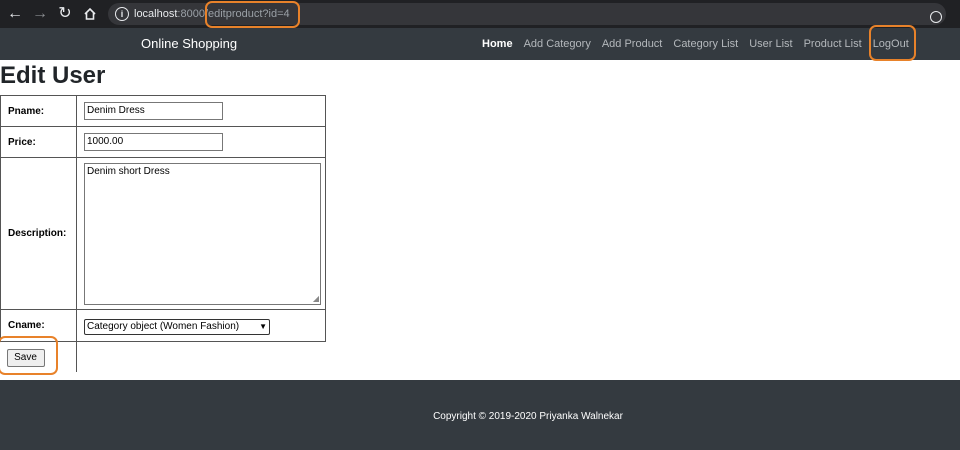 This screenshot has width=960, height=450. Describe the element at coordinates (497, 44) in the screenshot. I see `nav-home: Home` at that location.